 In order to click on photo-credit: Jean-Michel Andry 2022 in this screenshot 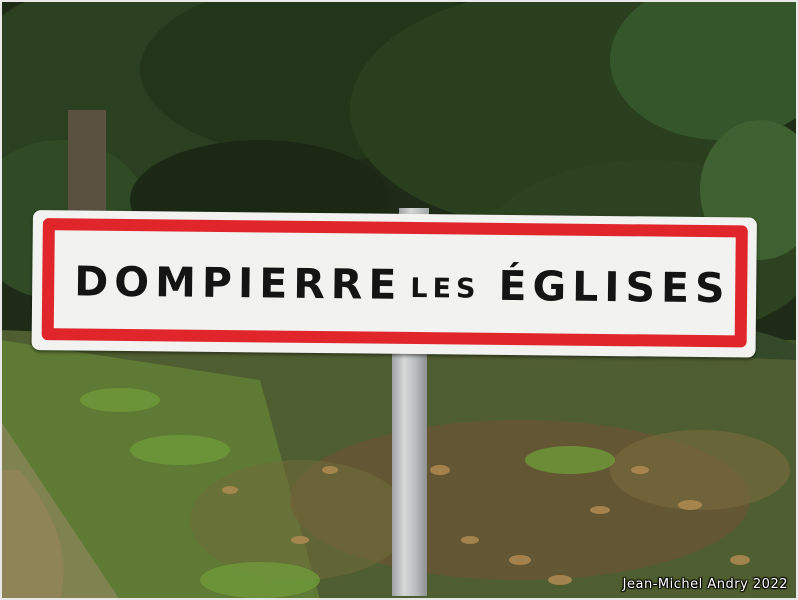, I will do `click(705, 584)`.